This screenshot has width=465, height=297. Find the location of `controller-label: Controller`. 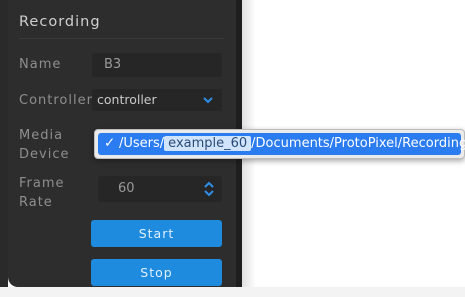

controller-label: Controller is located at coordinates (56, 100).